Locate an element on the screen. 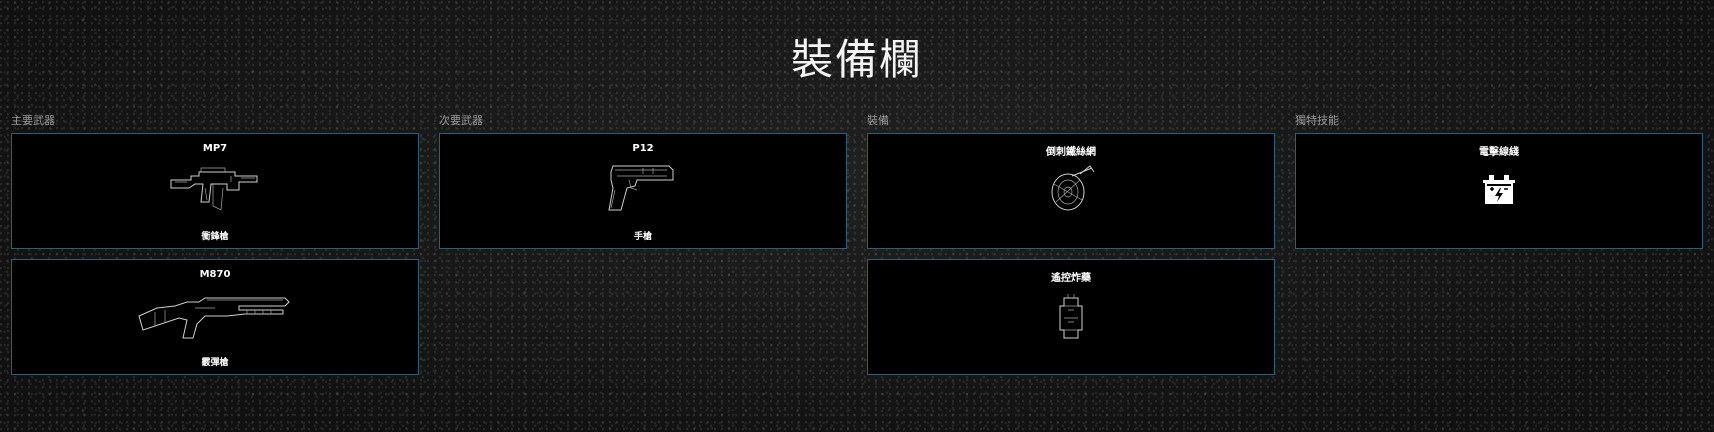 Image resolution: width=1714 pixels, height=432 pixels. weapon-type: 手槍 is located at coordinates (642, 237).